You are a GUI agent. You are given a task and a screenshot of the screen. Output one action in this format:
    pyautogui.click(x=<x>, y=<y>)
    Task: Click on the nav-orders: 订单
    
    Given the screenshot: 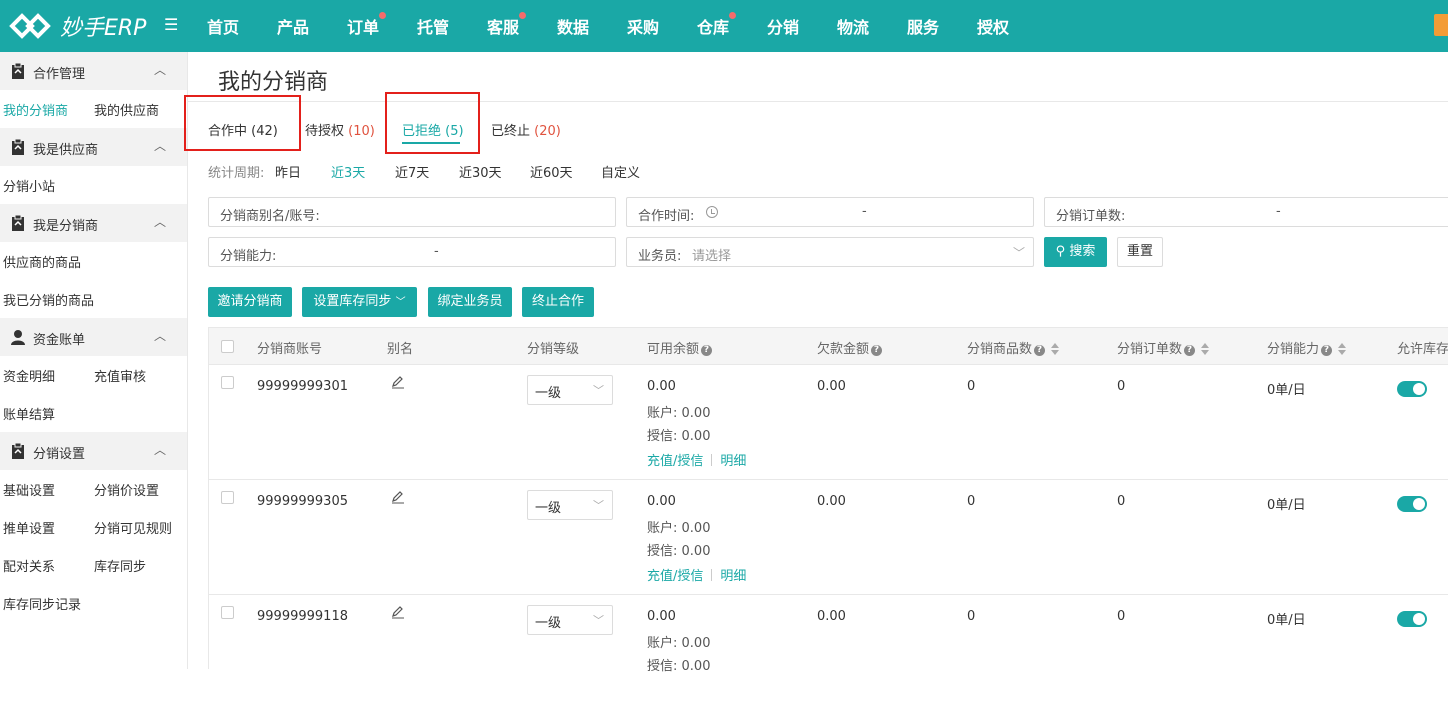 What is the action you would take?
    pyautogui.click(x=367, y=25)
    